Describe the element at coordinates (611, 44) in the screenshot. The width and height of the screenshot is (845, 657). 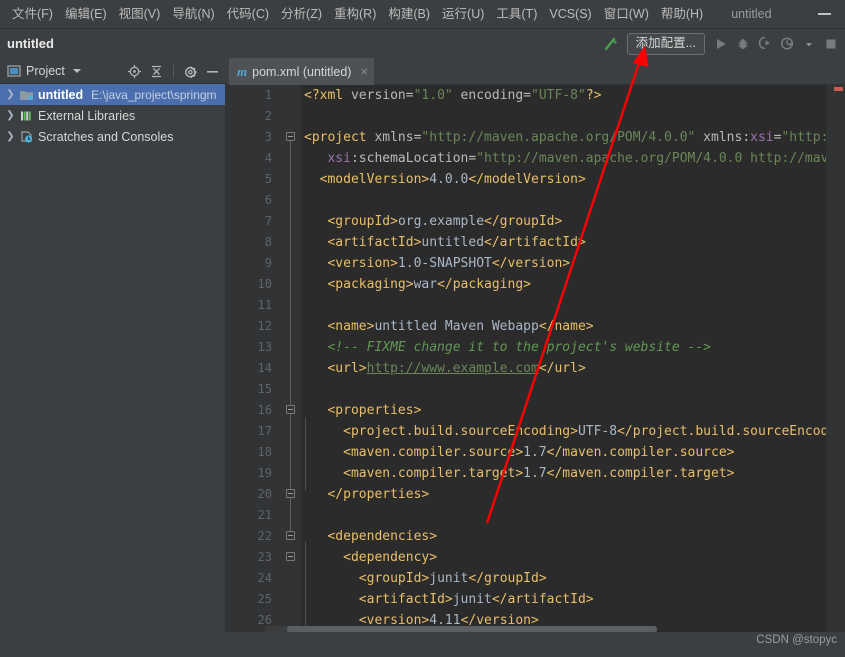
I see `hammer-icon` at that location.